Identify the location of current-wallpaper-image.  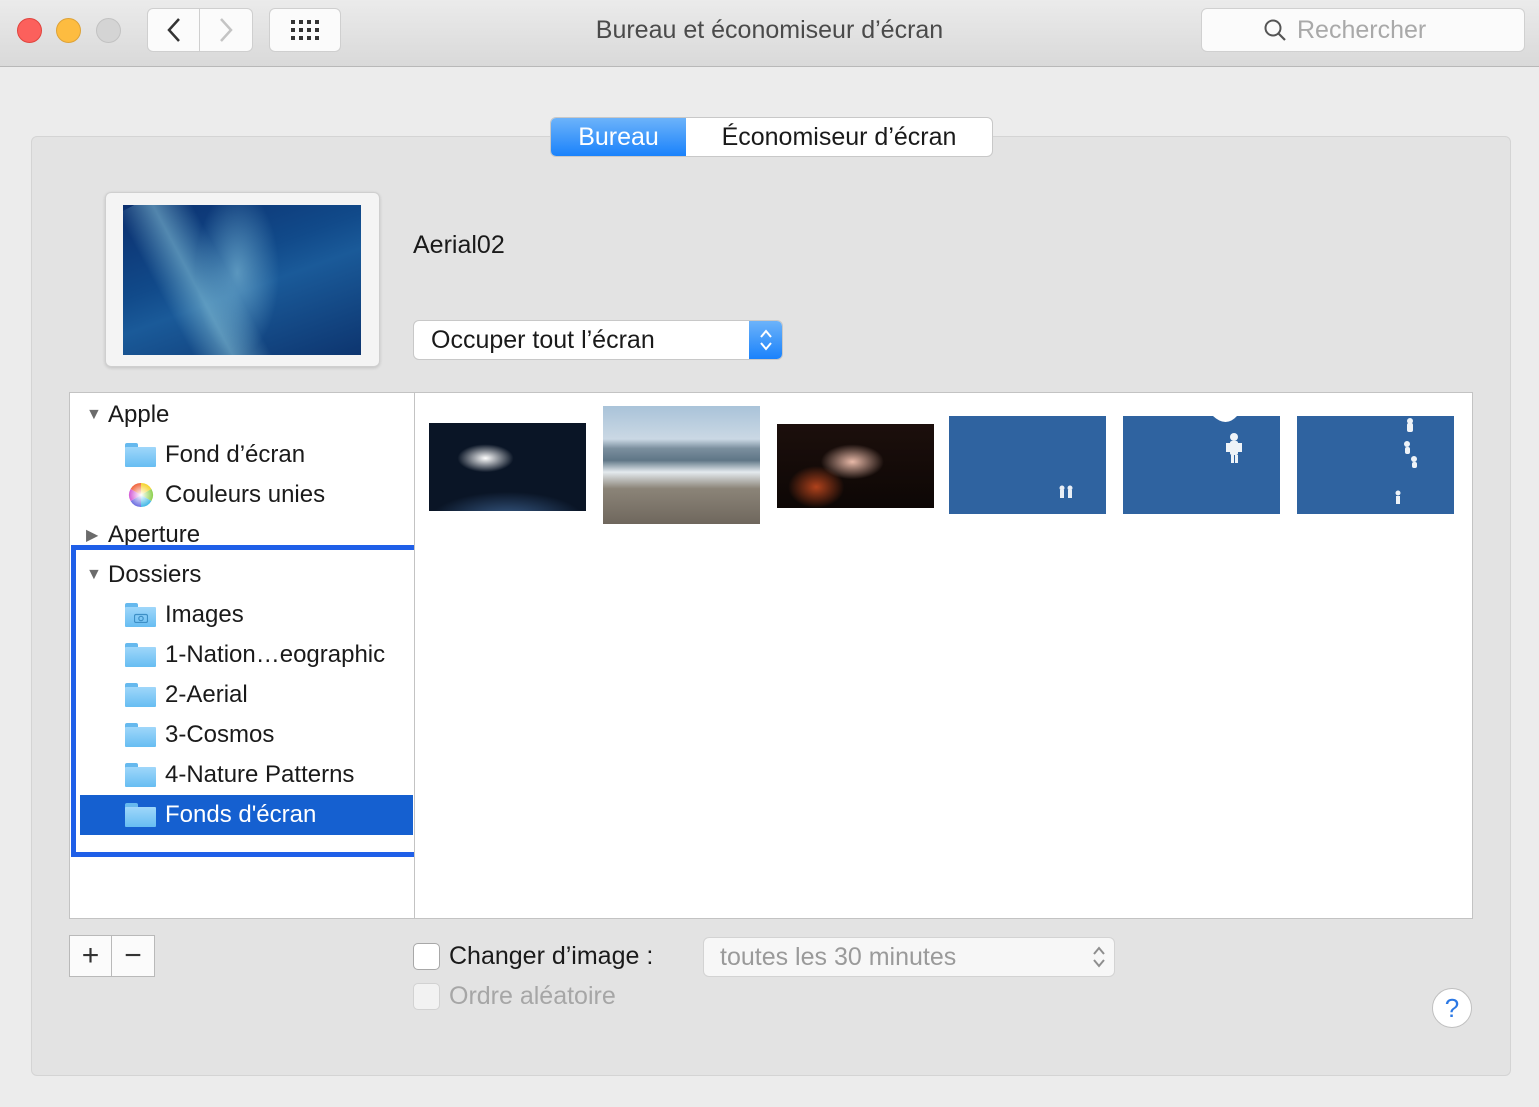
(242, 280).